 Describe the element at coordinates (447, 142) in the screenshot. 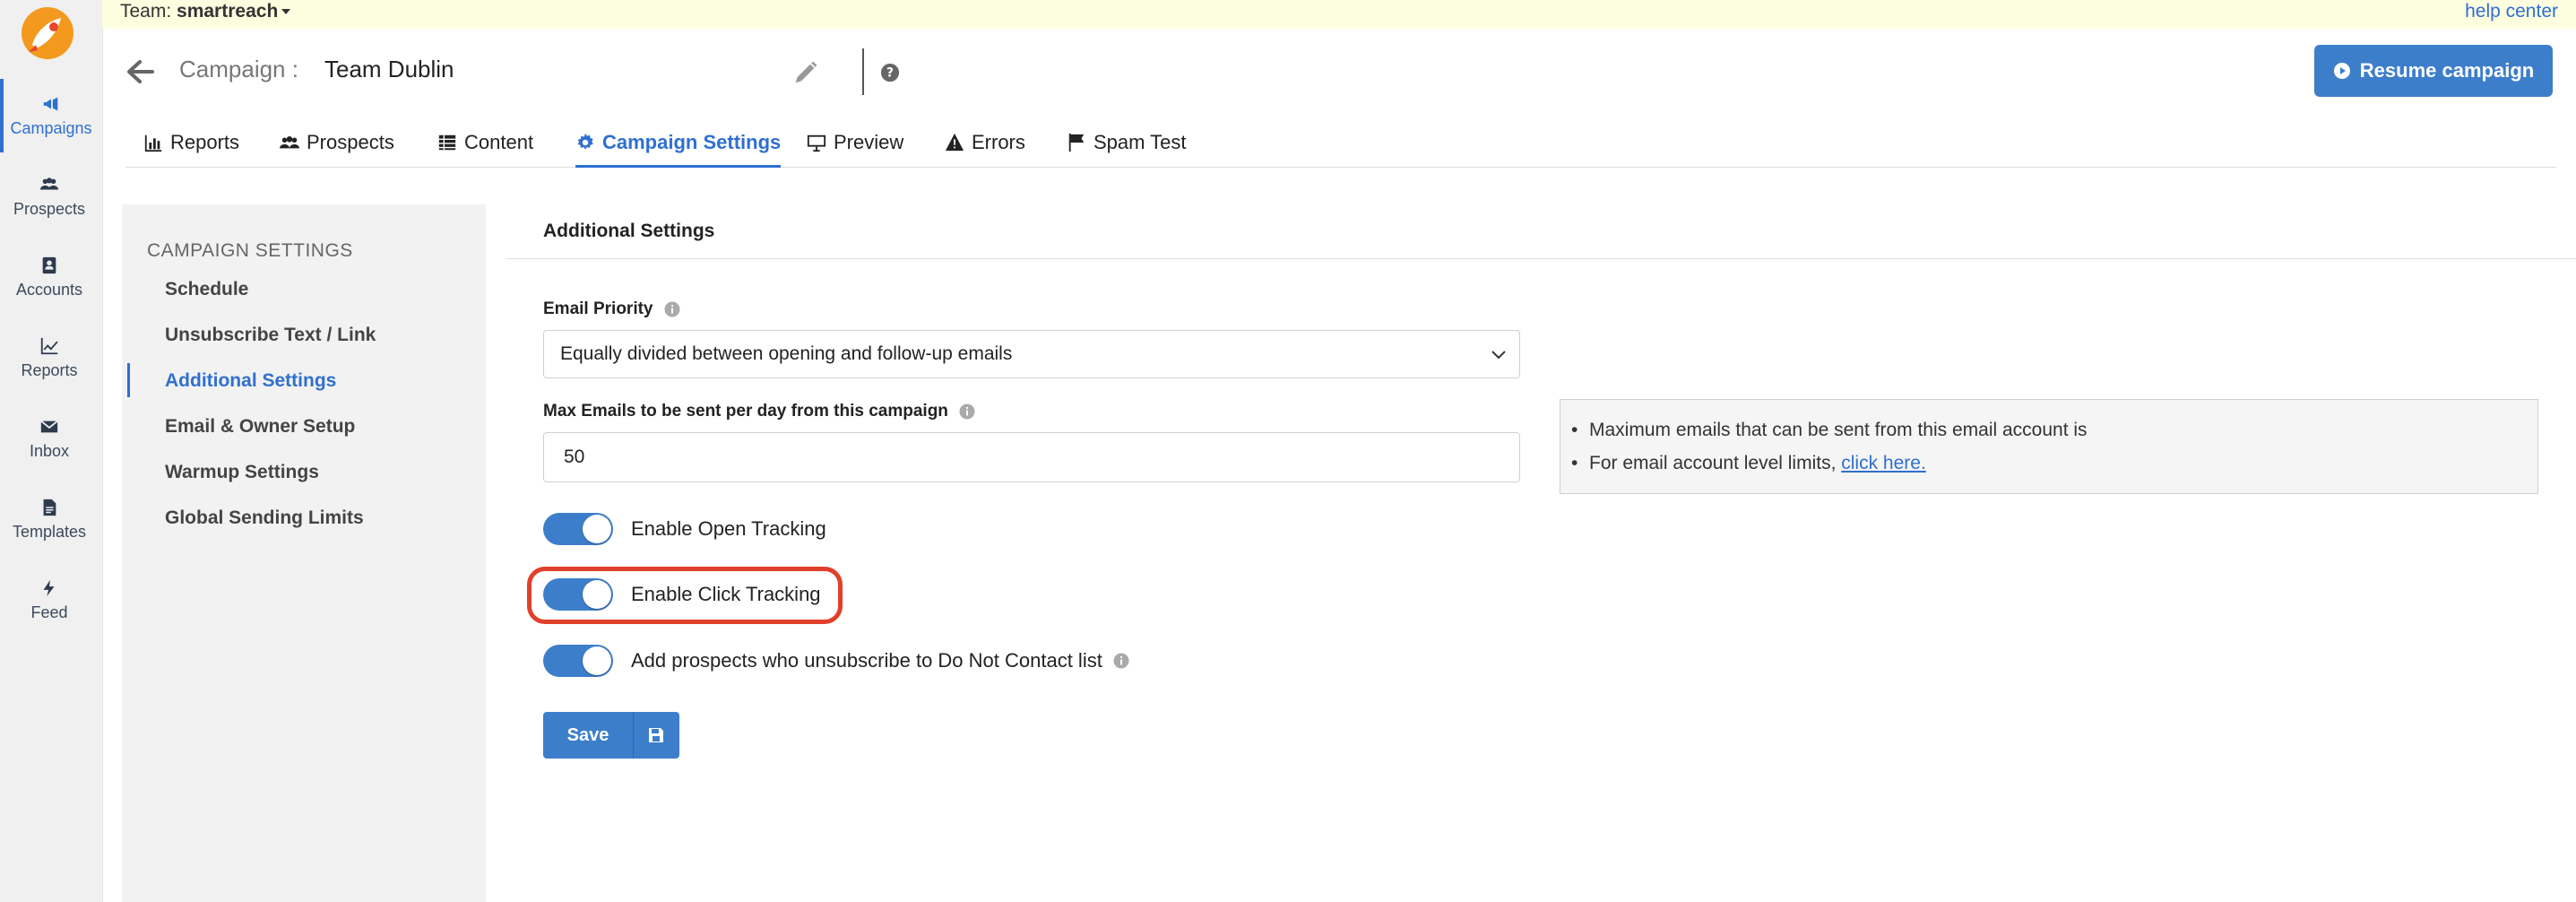

I see `table-icon` at that location.